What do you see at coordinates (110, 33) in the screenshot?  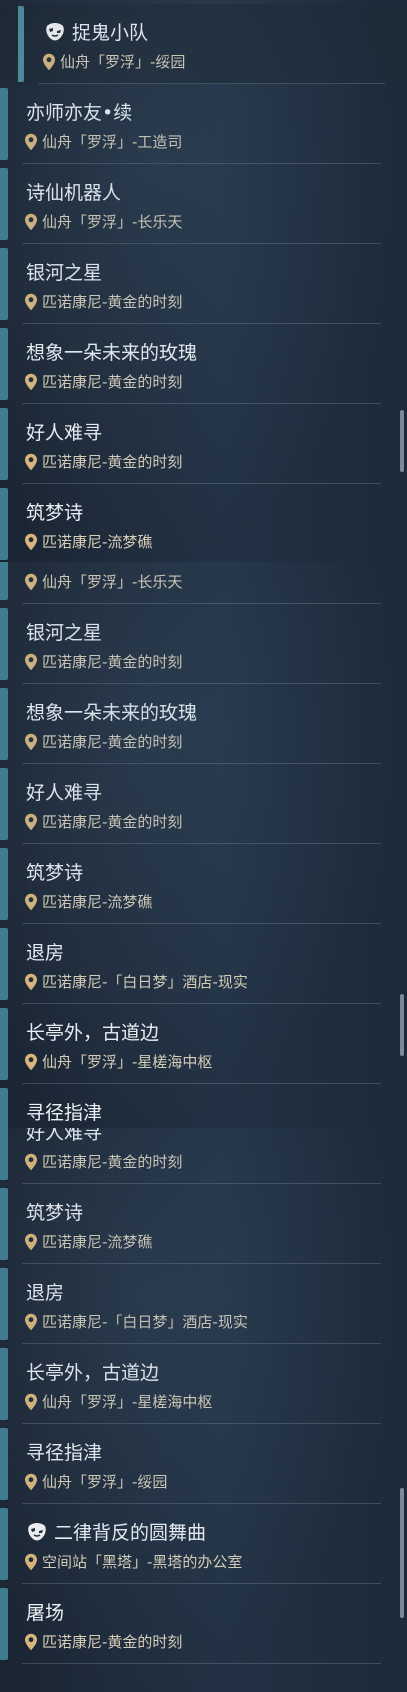 I see `quest-title: 捉鬼小队` at bounding box center [110, 33].